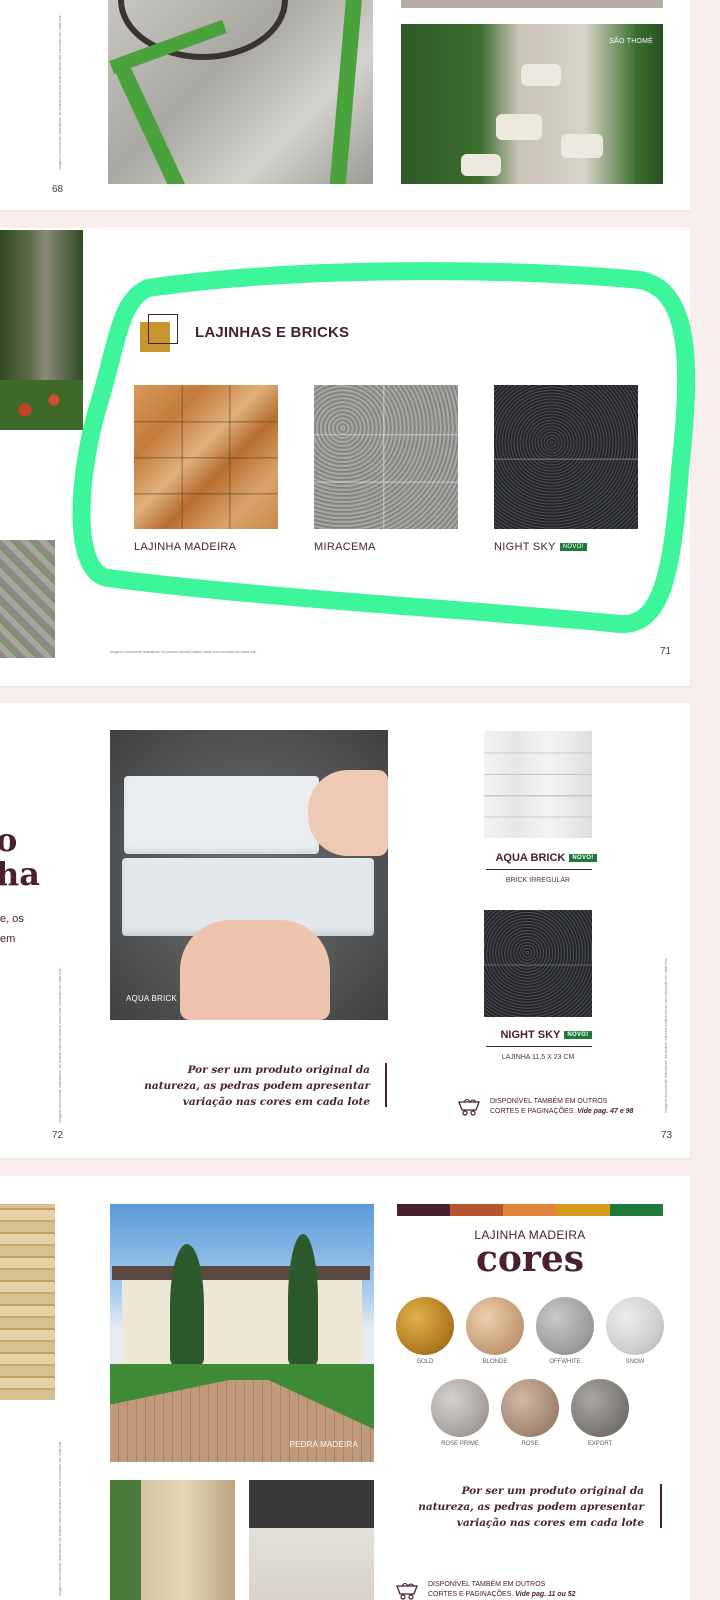 The height and width of the screenshot is (1600, 720). Describe the element at coordinates (12, 929) in the screenshot. I see `partial-text: e, os em` at that location.